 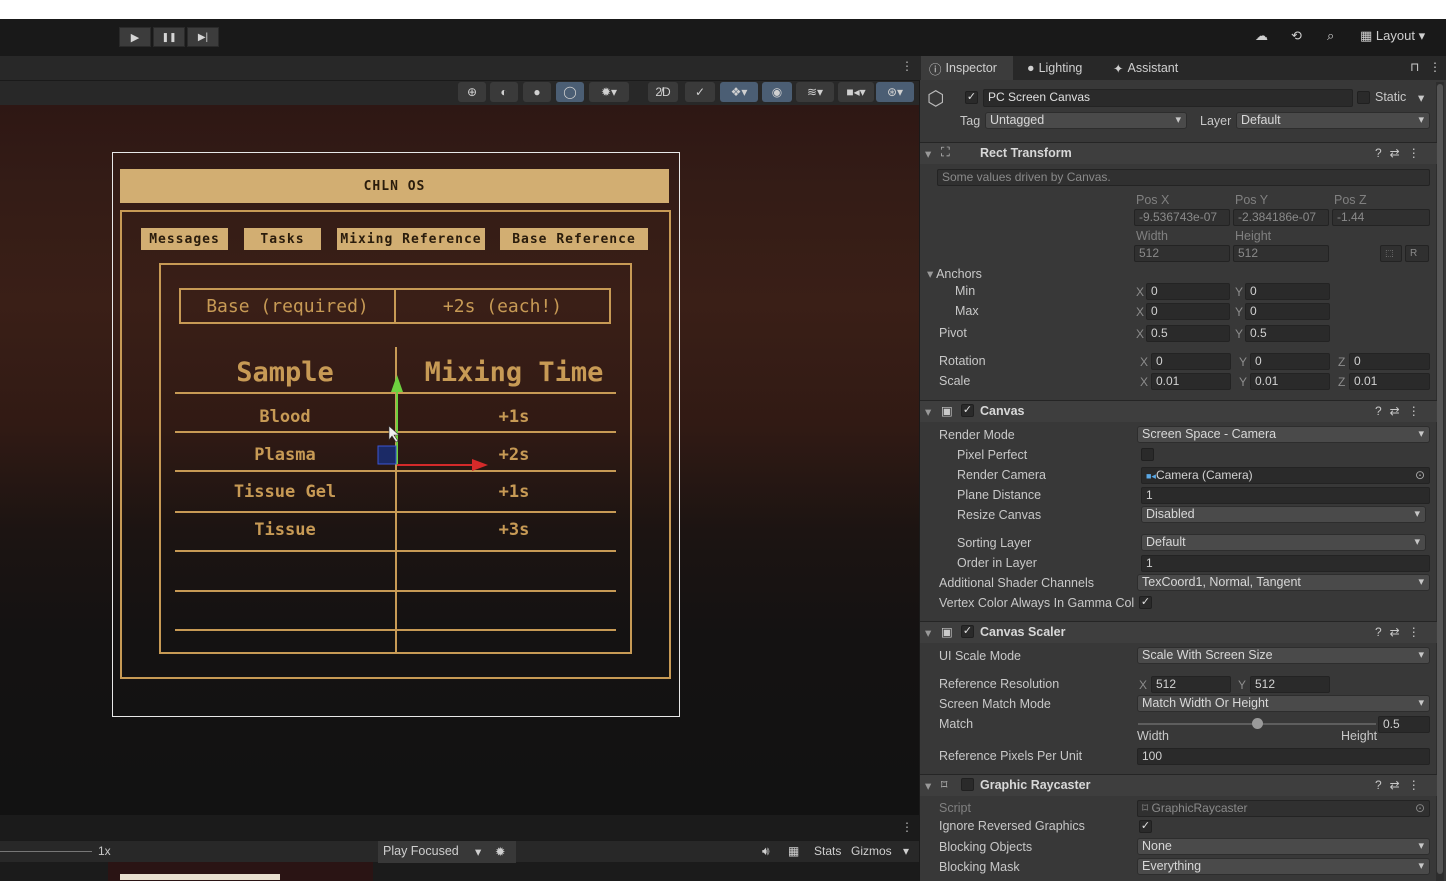 What do you see at coordinates (1191, 381) in the screenshot?
I see `scale-x-field: 0.01` at bounding box center [1191, 381].